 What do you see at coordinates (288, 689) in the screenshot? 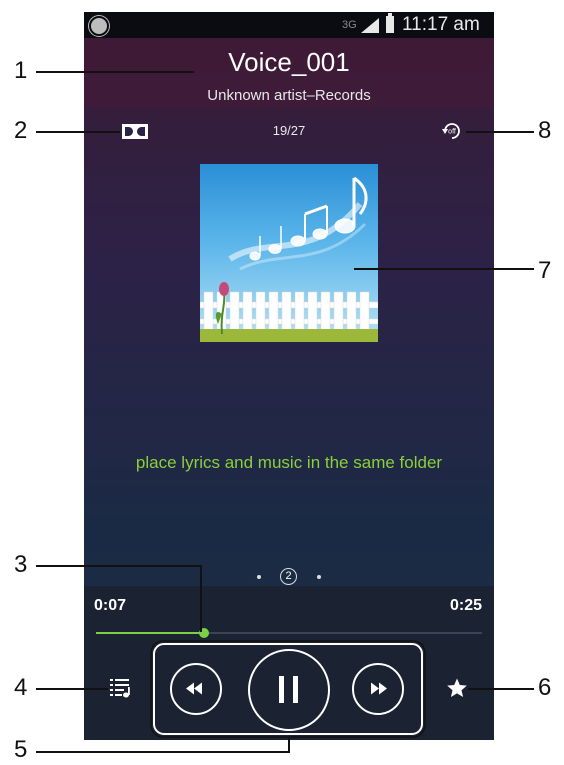
I see `callout-layer` at bounding box center [288, 689].